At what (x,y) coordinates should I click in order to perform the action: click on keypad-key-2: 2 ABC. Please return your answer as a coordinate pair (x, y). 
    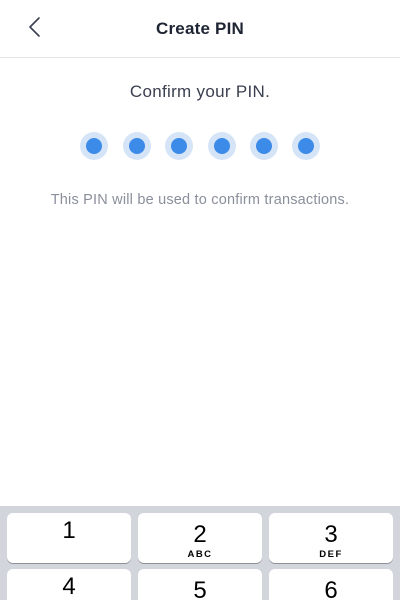
    Looking at the image, I should click on (200, 538).